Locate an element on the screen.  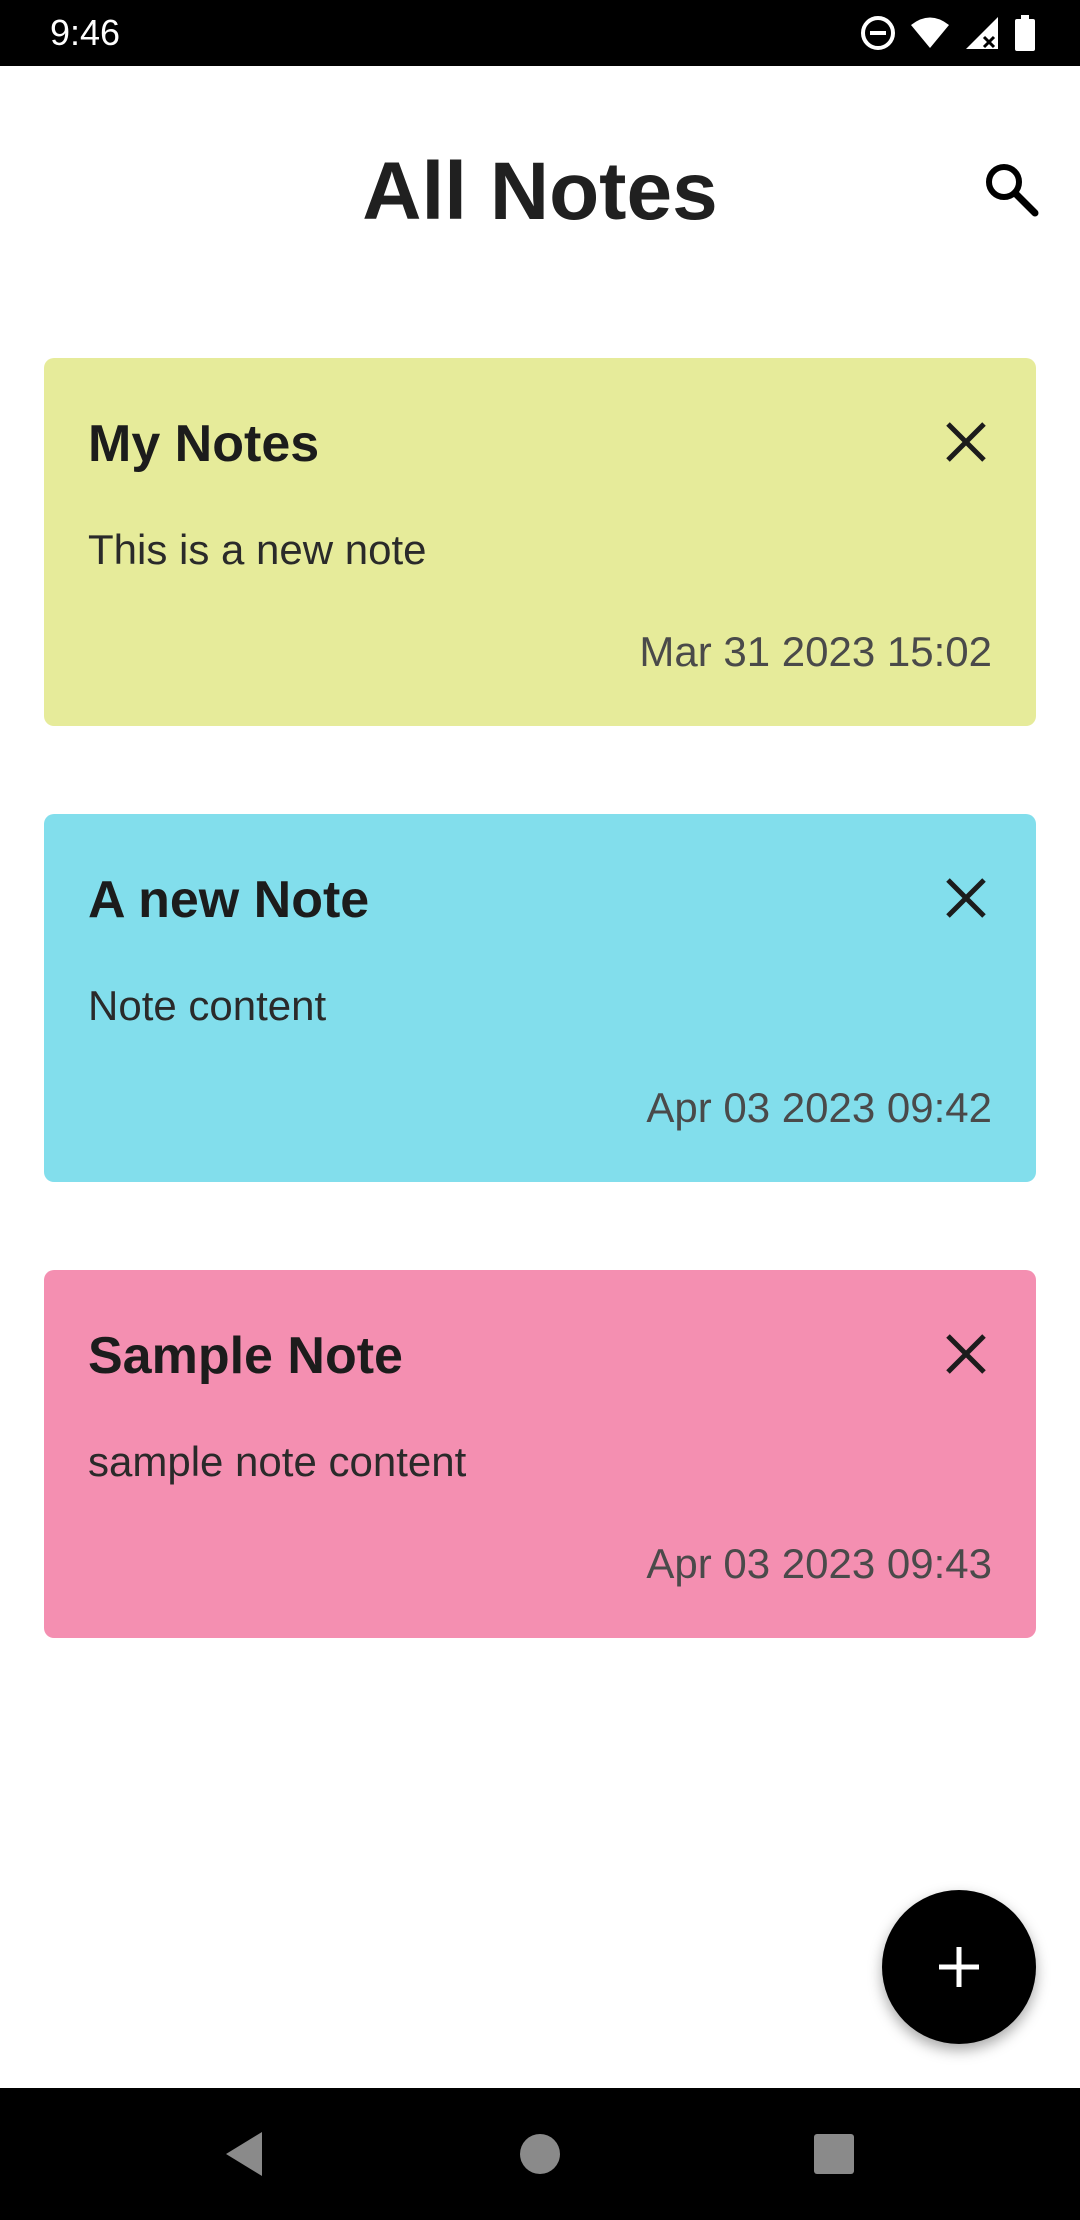
note-date: Mar 31 2023 15:02 is located at coordinates (815, 651).